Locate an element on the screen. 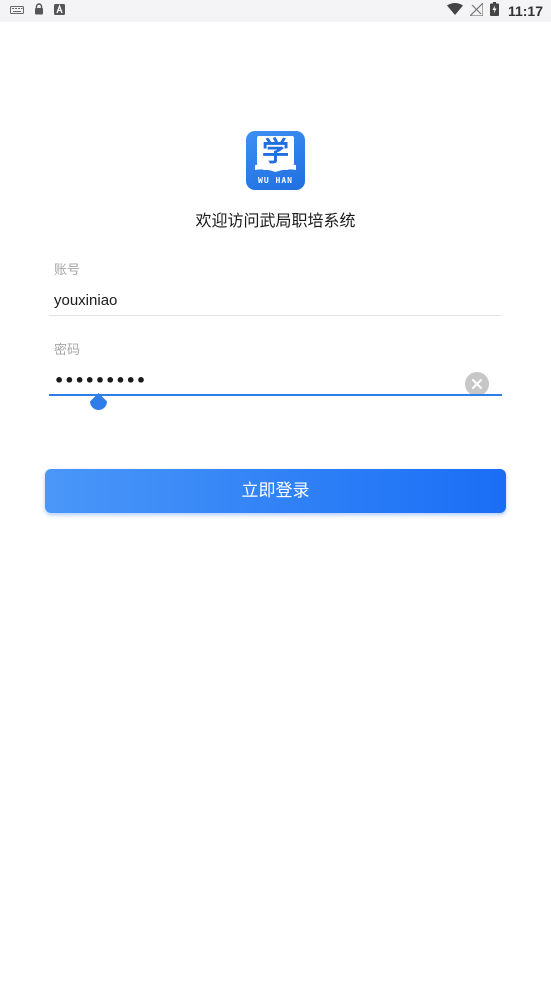  account-underline is located at coordinates (275, 315).